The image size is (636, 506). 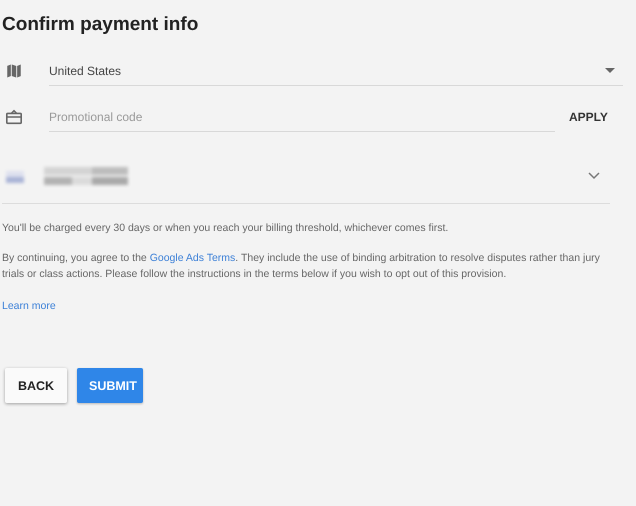 What do you see at coordinates (36, 385) in the screenshot?
I see `back-button: BACK` at bounding box center [36, 385].